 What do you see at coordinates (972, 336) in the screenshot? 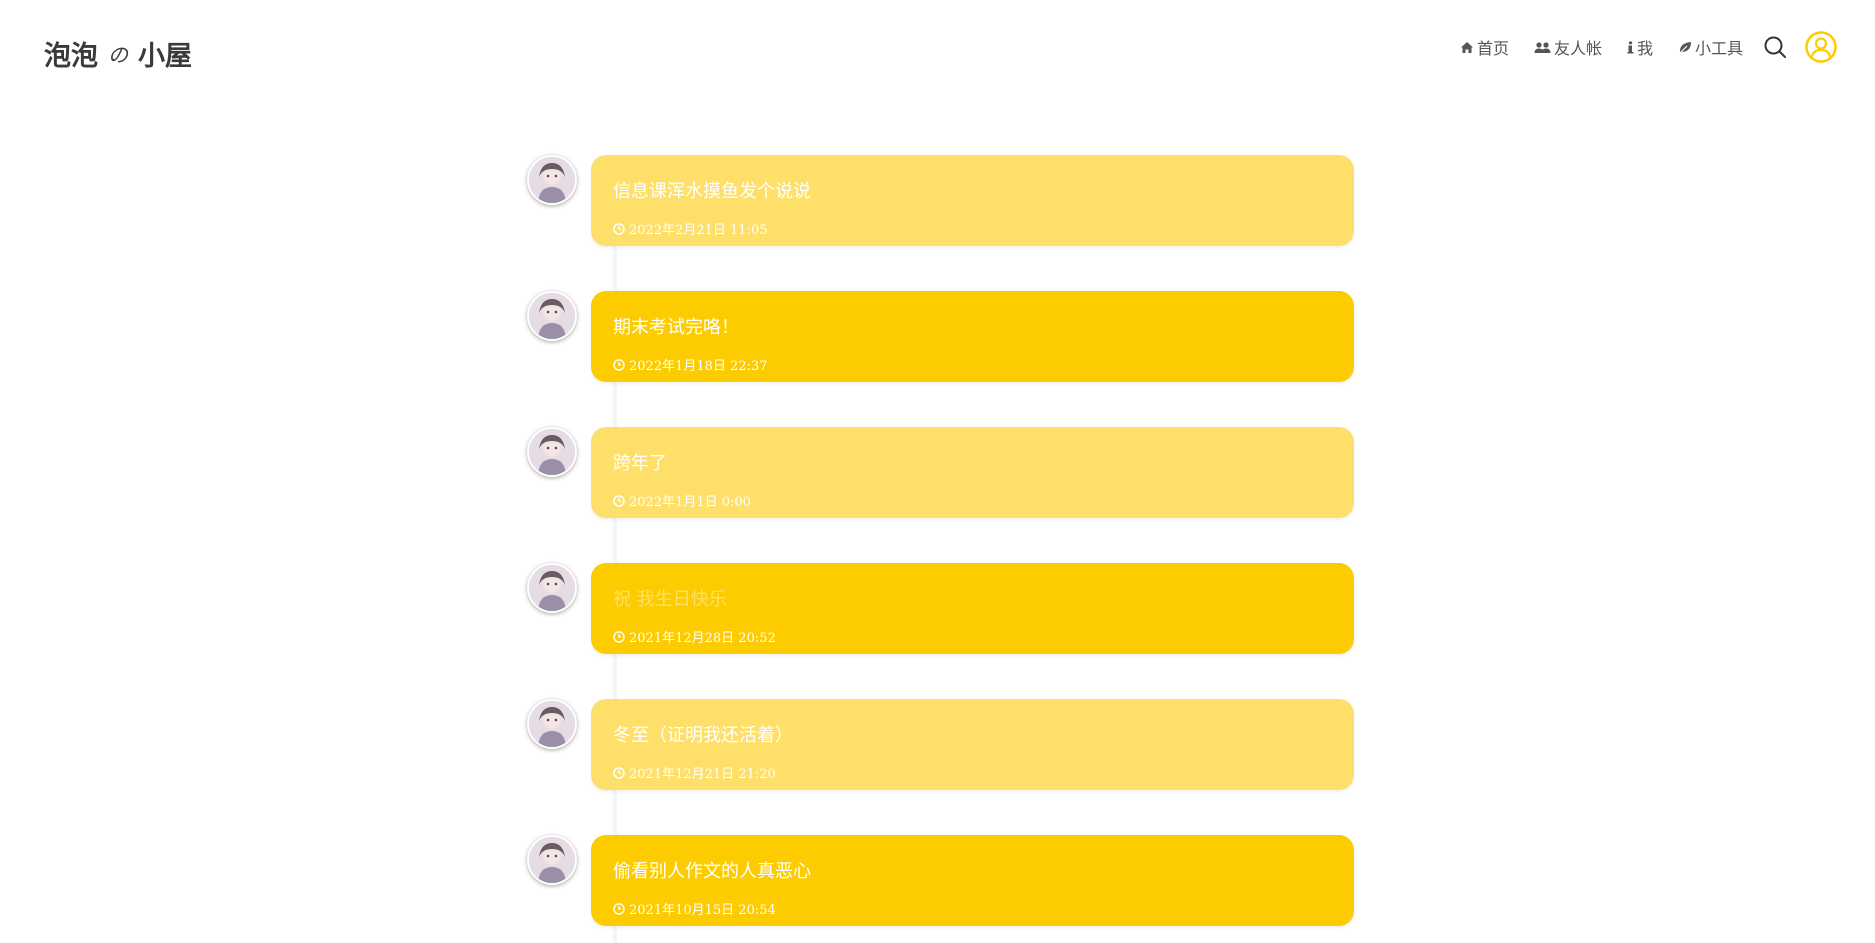
I see `post-card: 期末考试完咯！ 2022年1月18日 22:37` at bounding box center [972, 336].